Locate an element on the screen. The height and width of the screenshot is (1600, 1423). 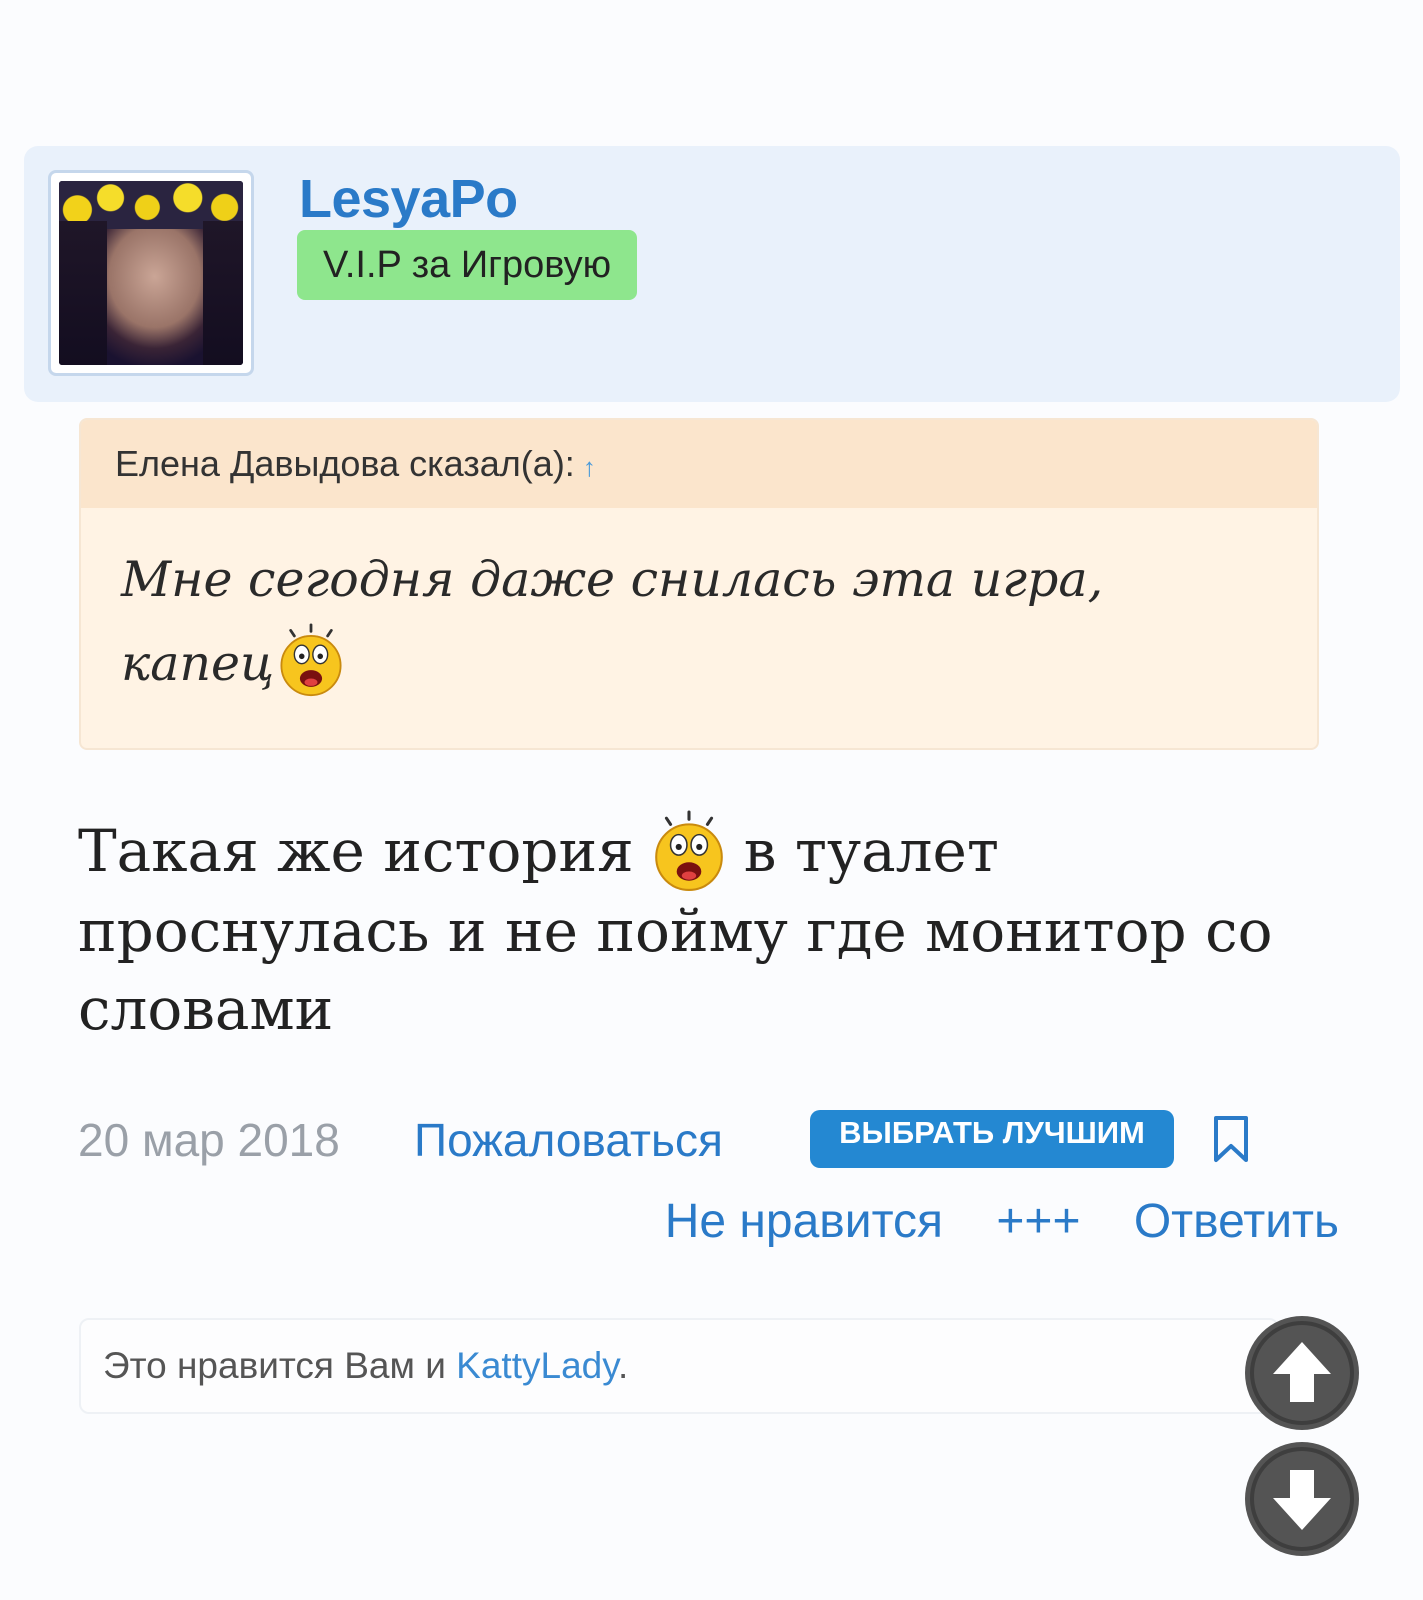
quote-source-link: ↑ is located at coordinates (589, 467).